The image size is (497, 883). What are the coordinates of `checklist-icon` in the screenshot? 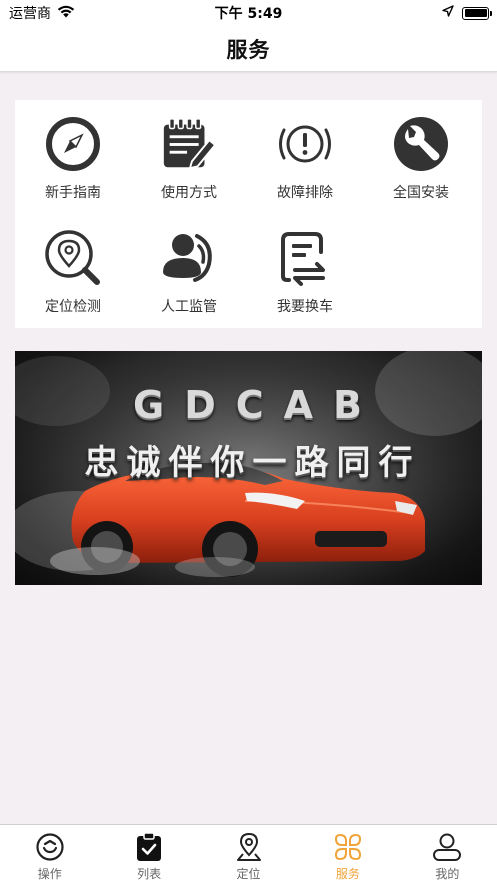 It's located at (149, 847).